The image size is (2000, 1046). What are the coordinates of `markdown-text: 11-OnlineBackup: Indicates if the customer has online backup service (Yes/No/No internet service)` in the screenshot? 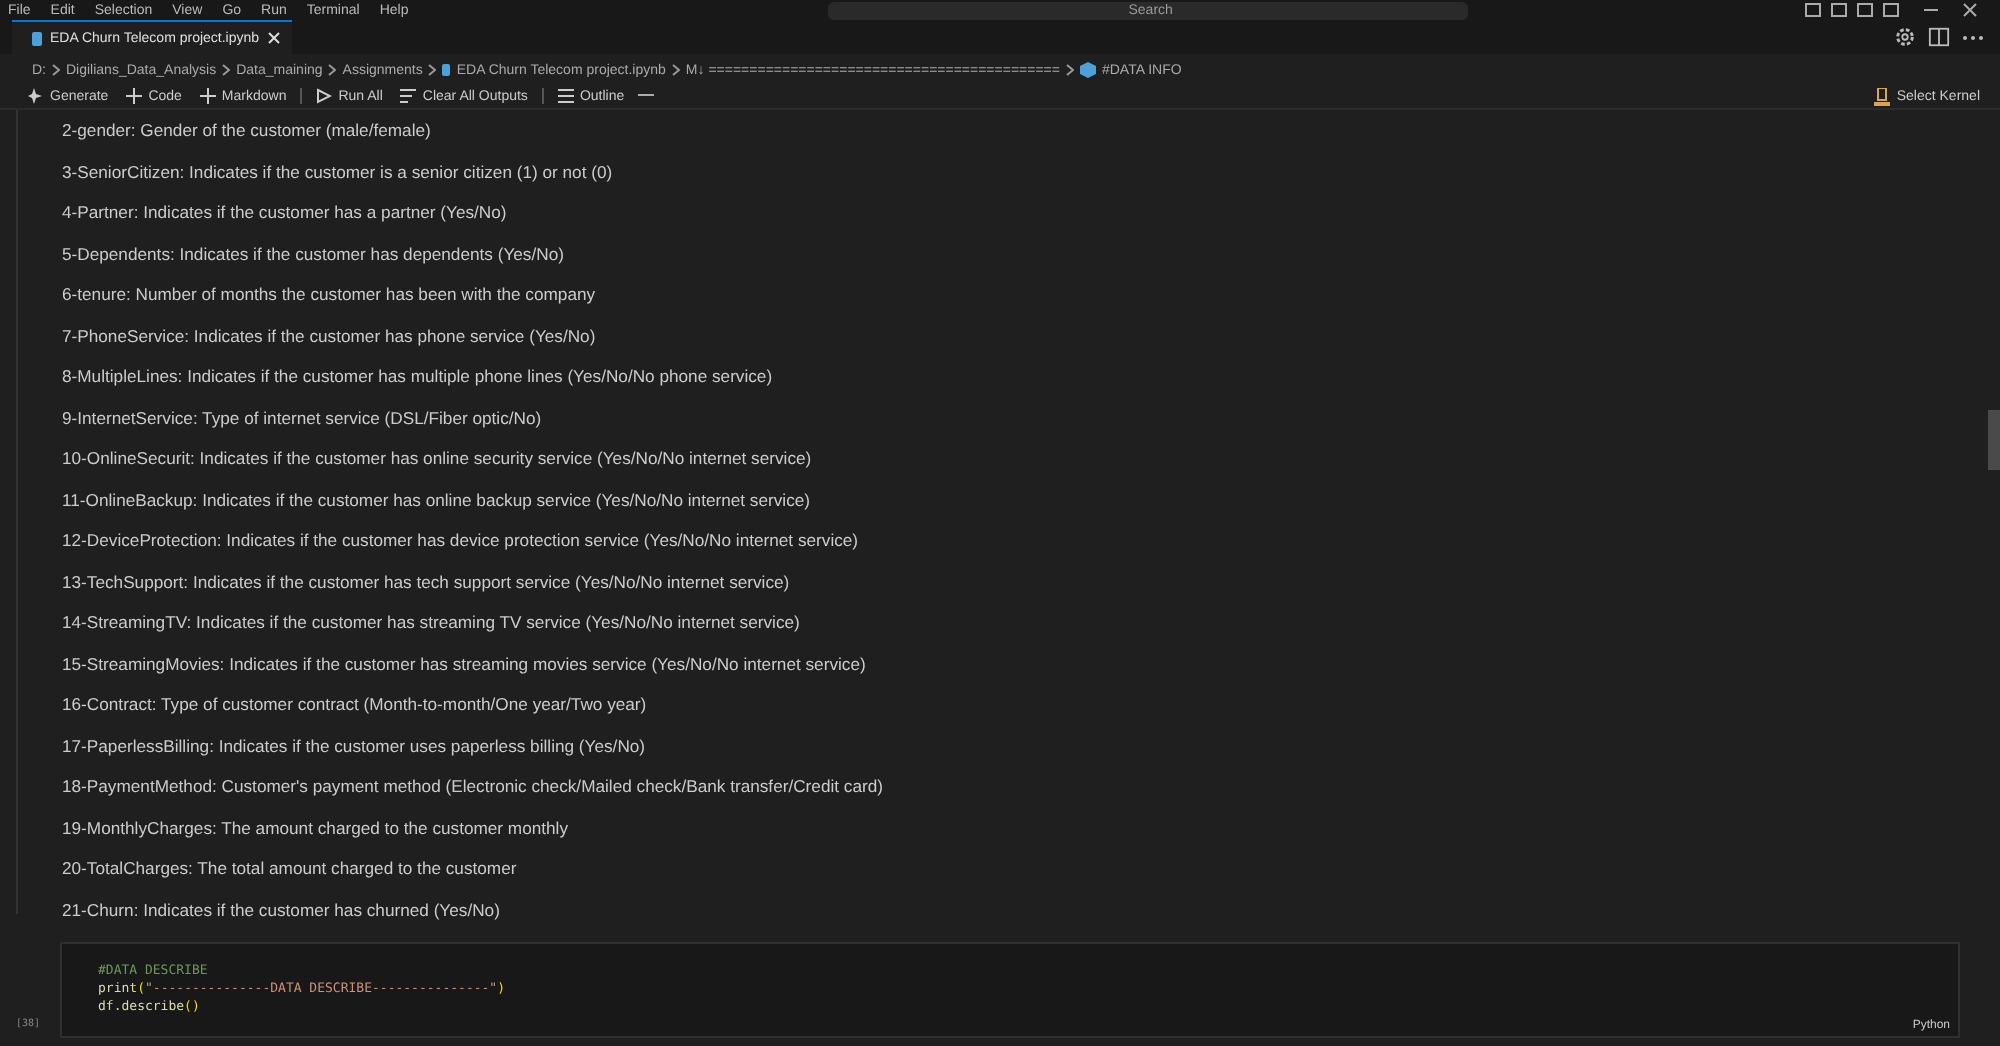 It's located at (436, 500).